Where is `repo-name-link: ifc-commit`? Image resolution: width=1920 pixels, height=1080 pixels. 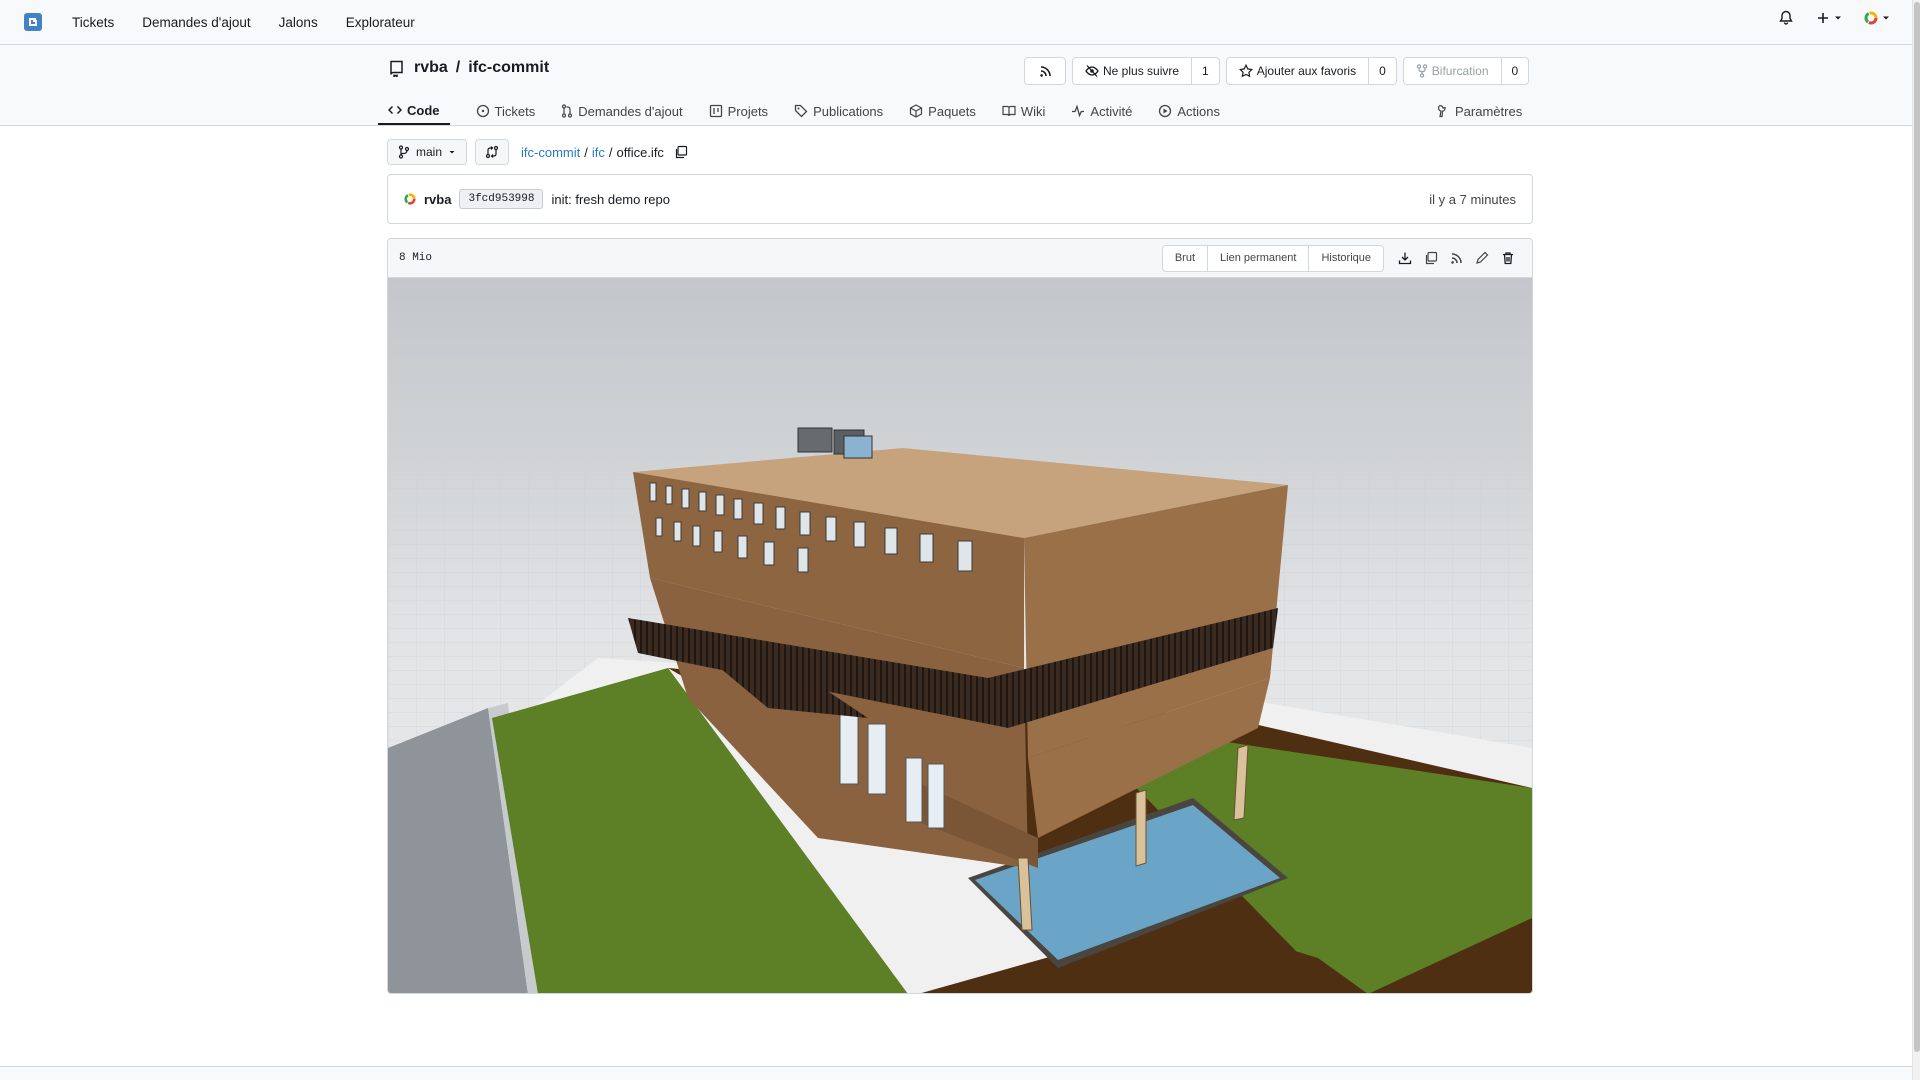 repo-name-link: ifc-commit is located at coordinates (508, 68).